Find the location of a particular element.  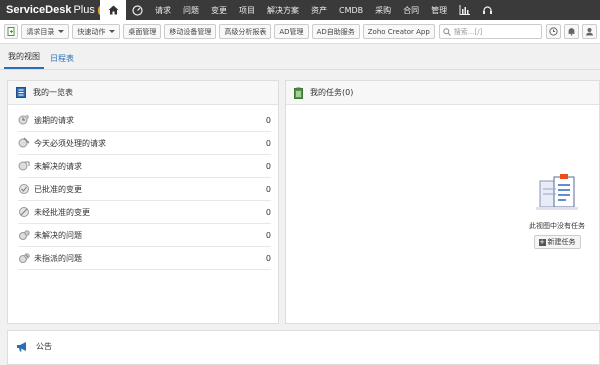

nav-contracts: 合同 is located at coordinates (411, 10).